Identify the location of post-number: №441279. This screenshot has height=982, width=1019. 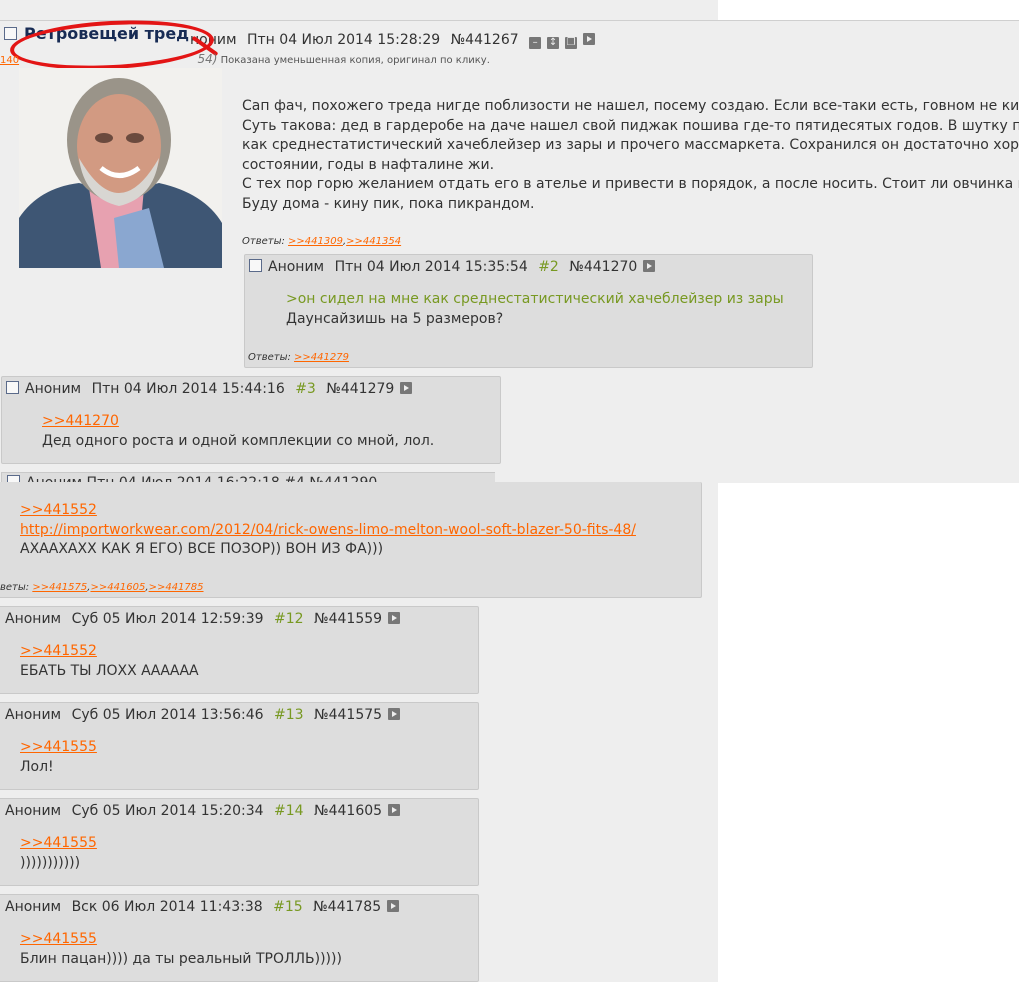
(360, 389).